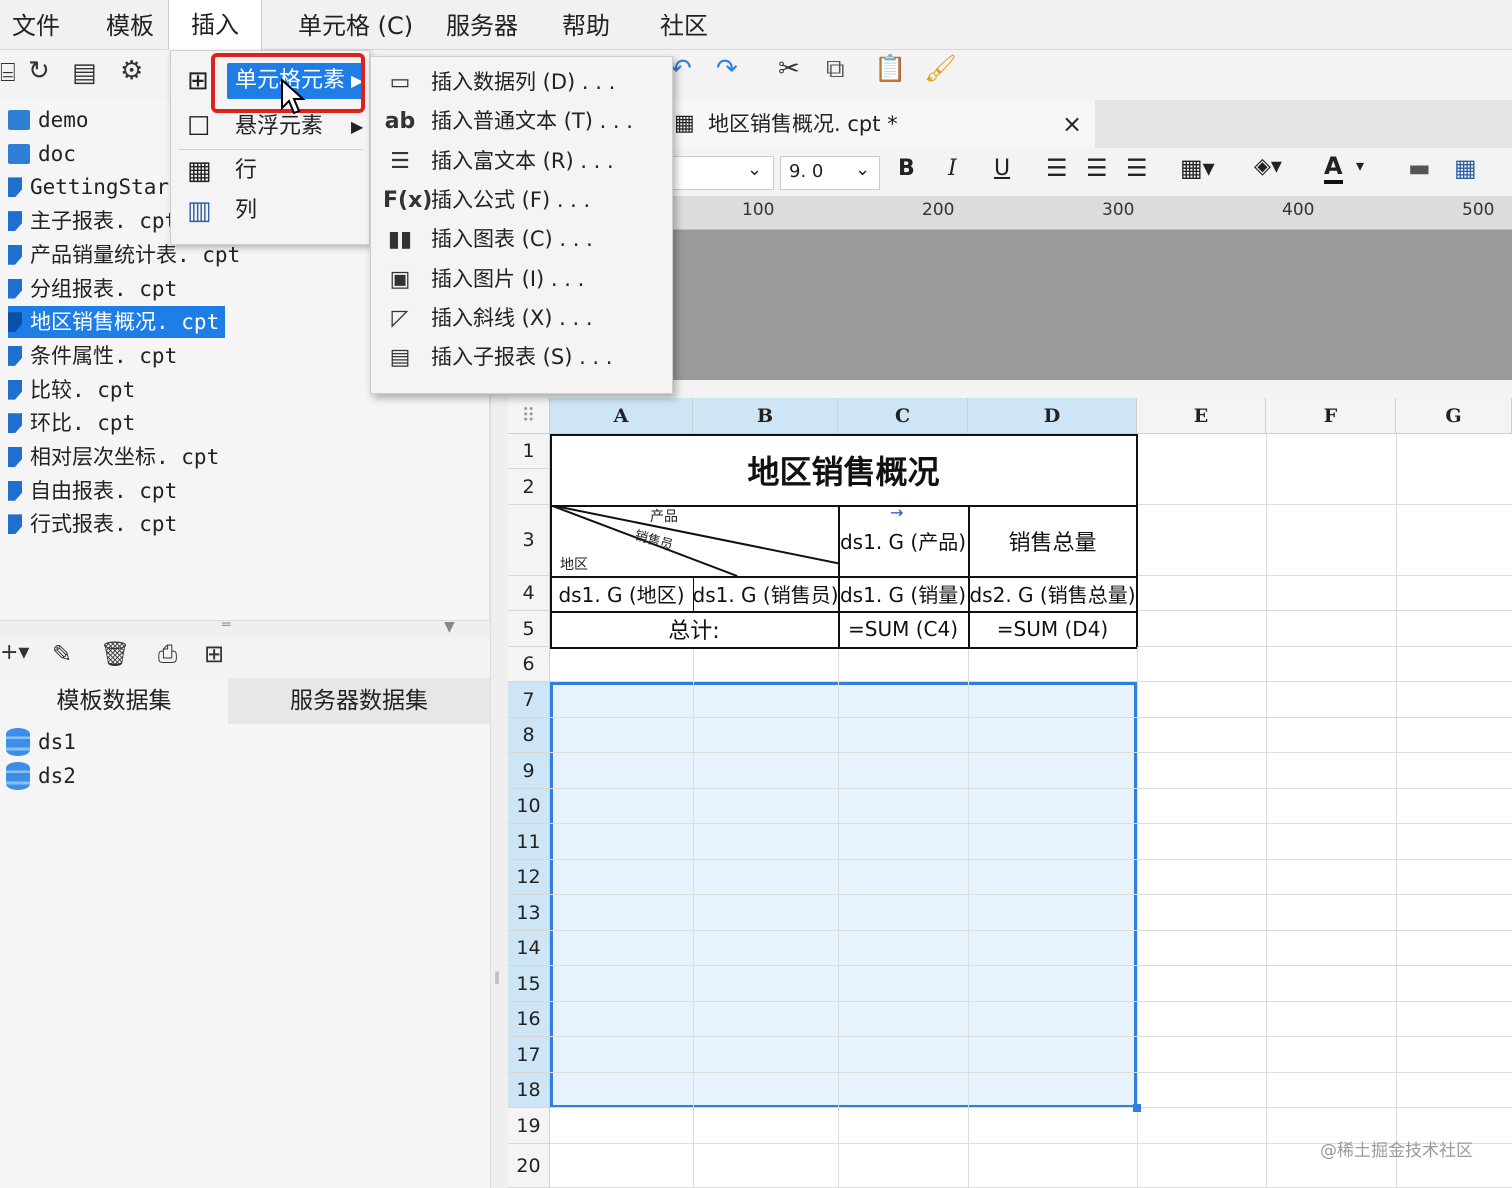 The width and height of the screenshot is (1512, 1188). I want to click on settings-icon: ⚙, so click(131, 71).